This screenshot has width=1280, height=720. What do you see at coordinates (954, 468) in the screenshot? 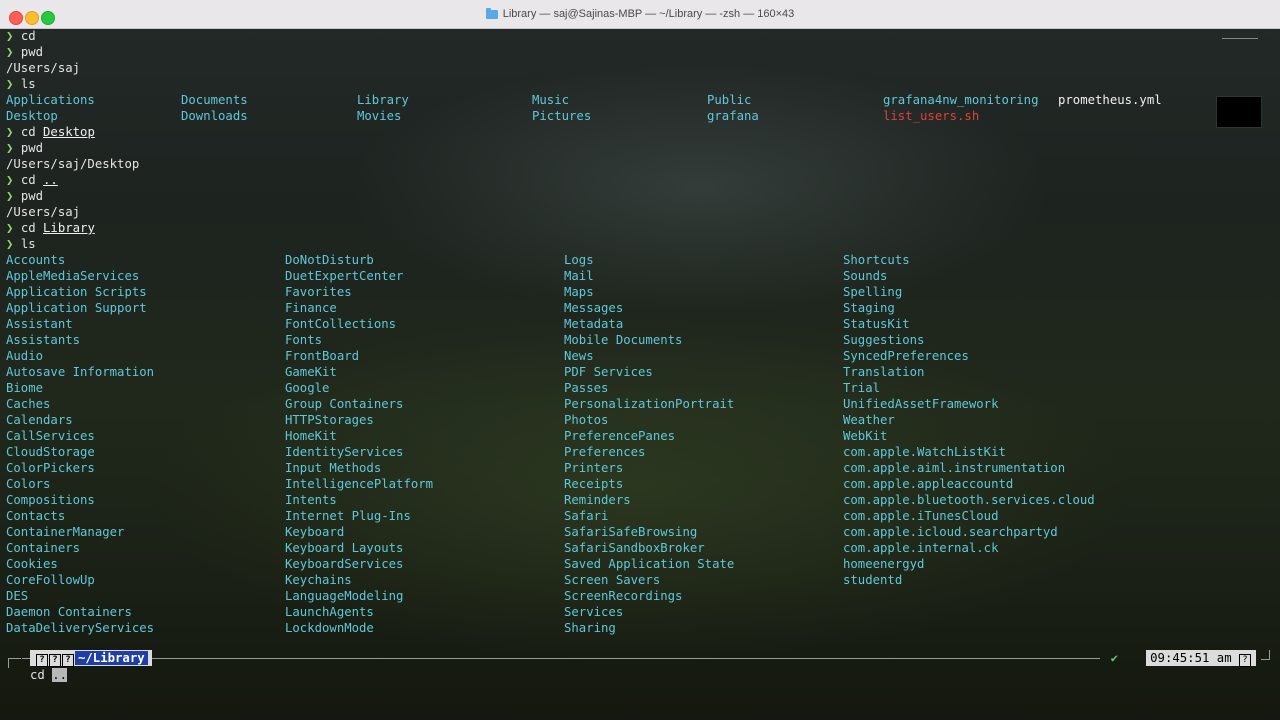
I see `ls-entry: com.apple.aiml.instrumentation` at bounding box center [954, 468].